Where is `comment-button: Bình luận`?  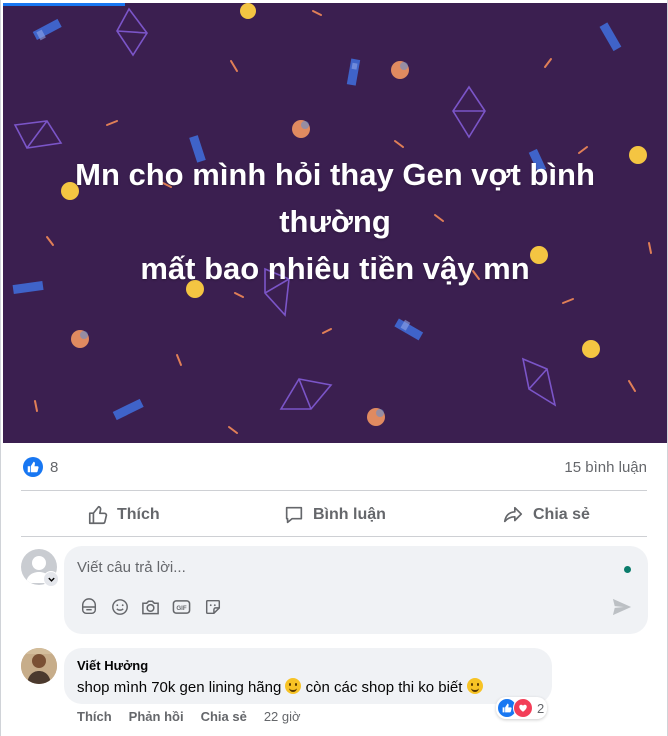
comment-button: Bình luận is located at coordinates (334, 515).